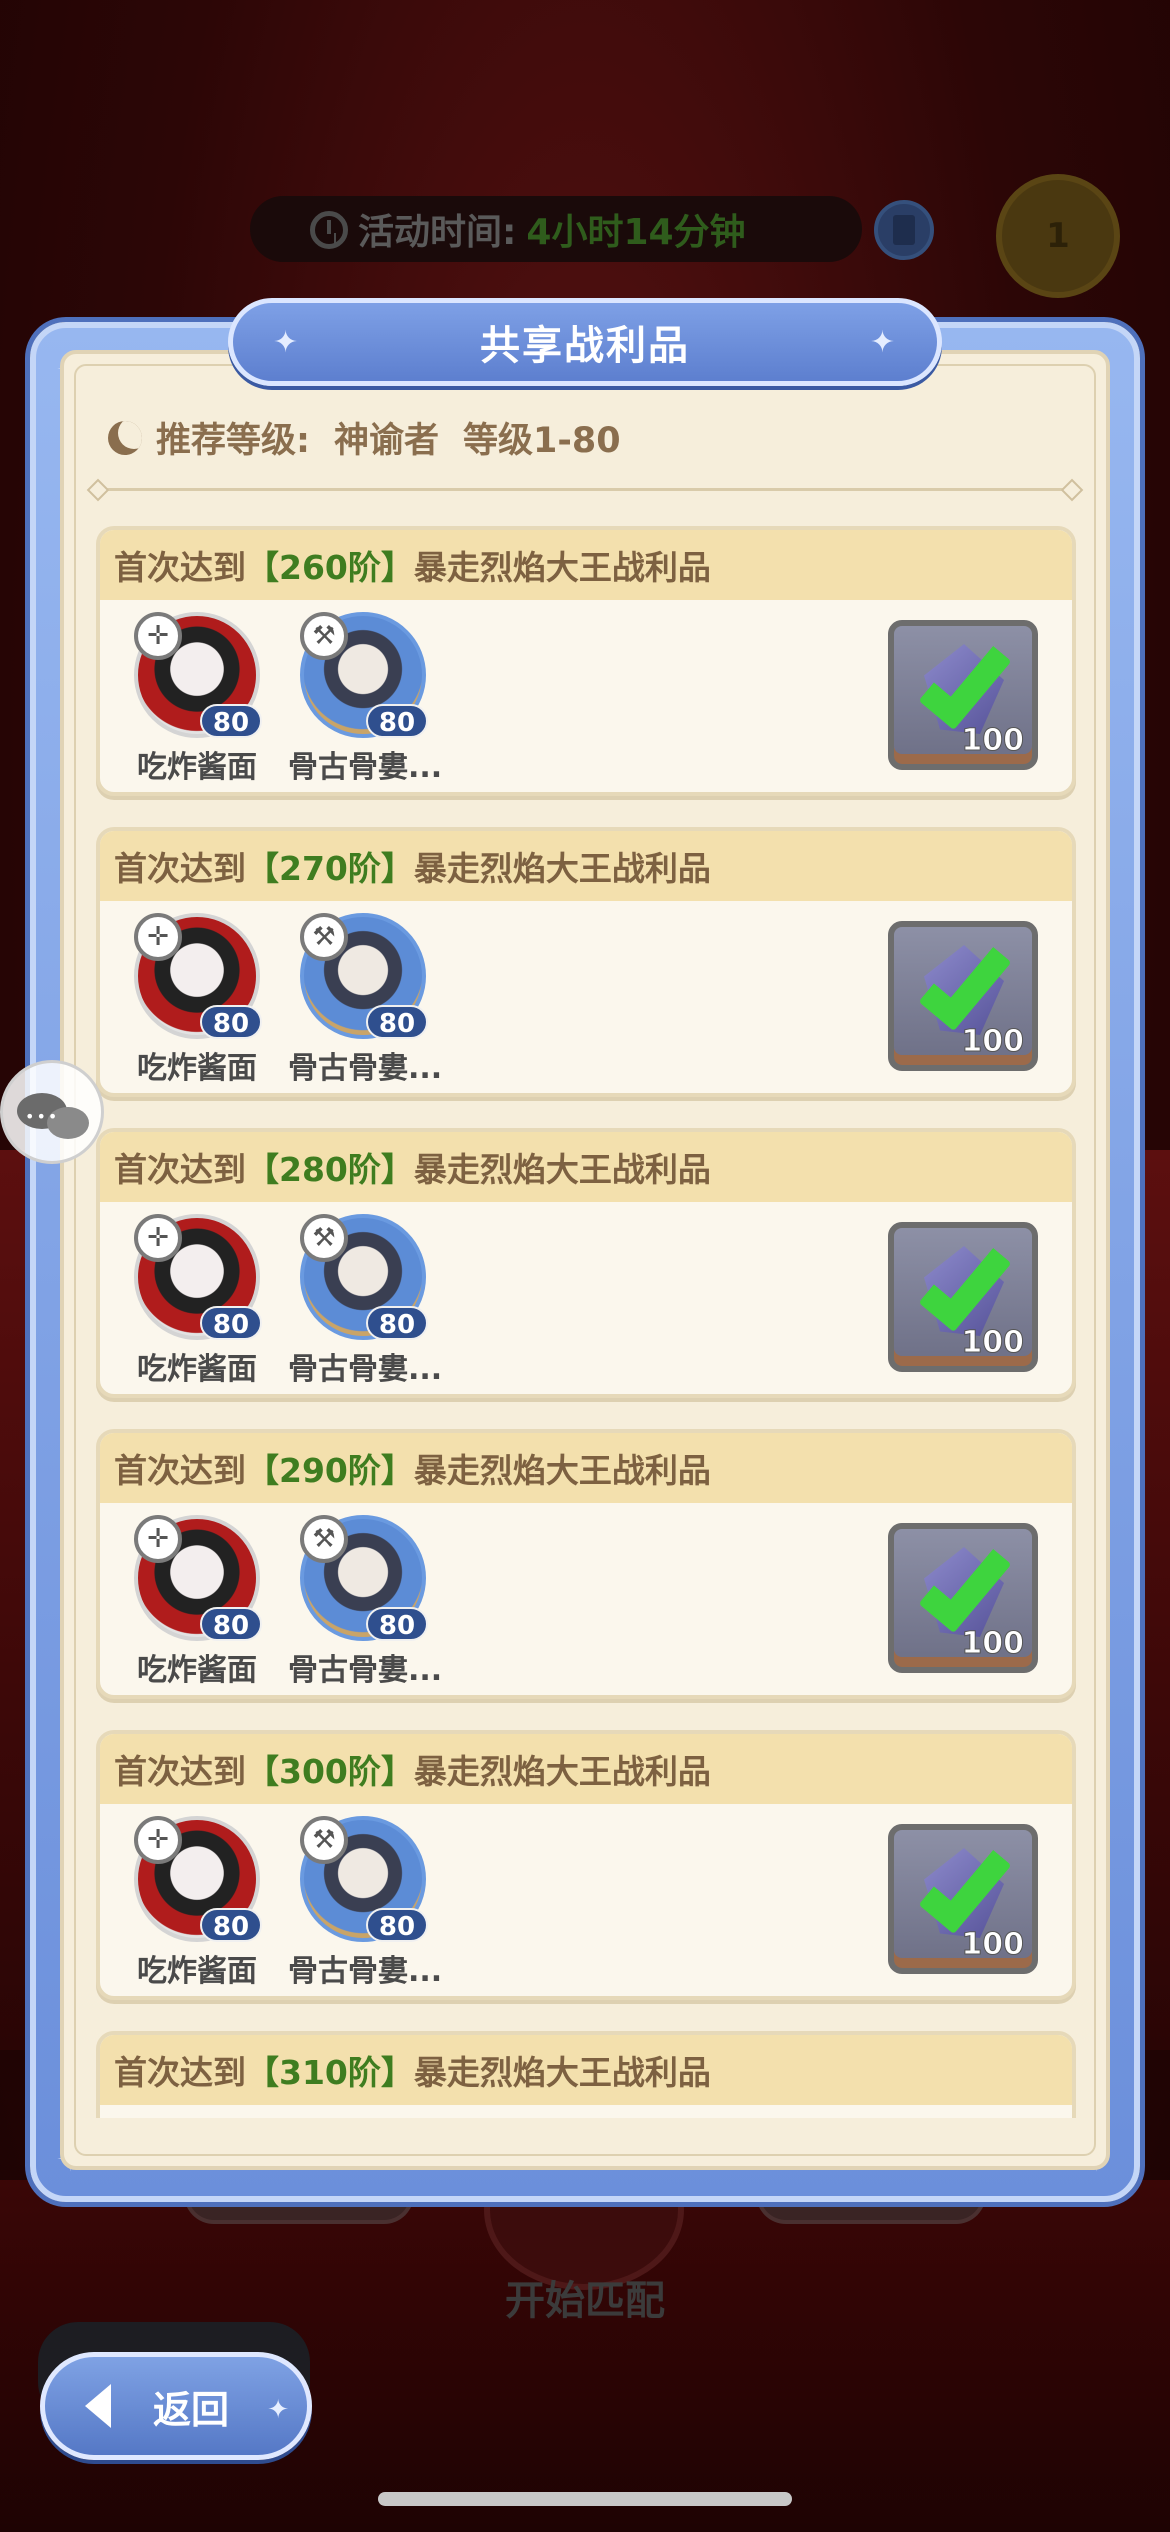 The width and height of the screenshot is (1170, 2532). Describe the element at coordinates (904, 230) in the screenshot. I see `book-icon` at that location.